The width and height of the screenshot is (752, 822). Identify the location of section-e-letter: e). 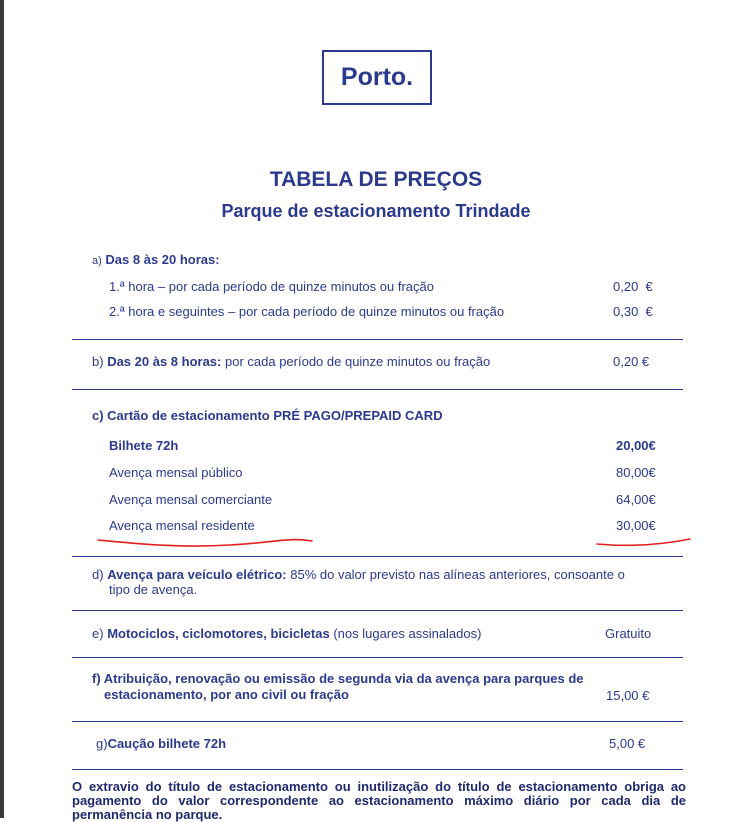
(98, 633).